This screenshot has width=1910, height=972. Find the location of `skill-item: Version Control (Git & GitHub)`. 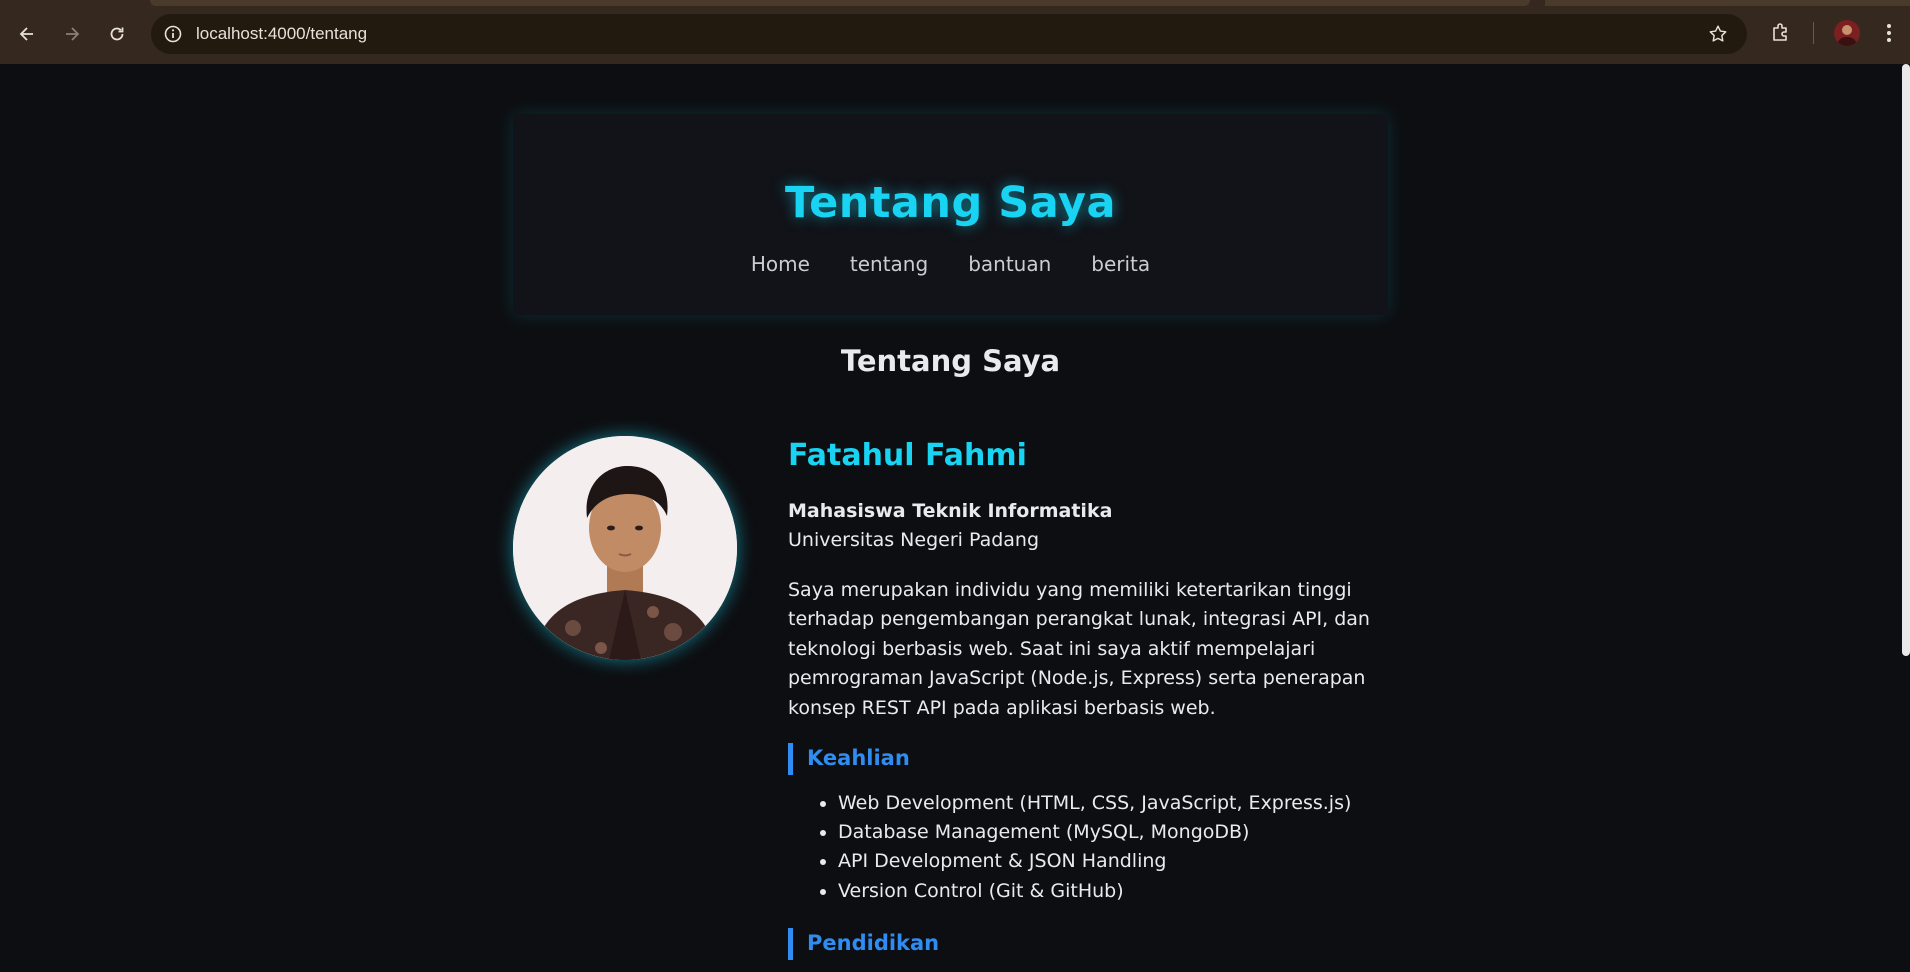

skill-item: Version Control (Git & GitHub) is located at coordinates (1113, 891).